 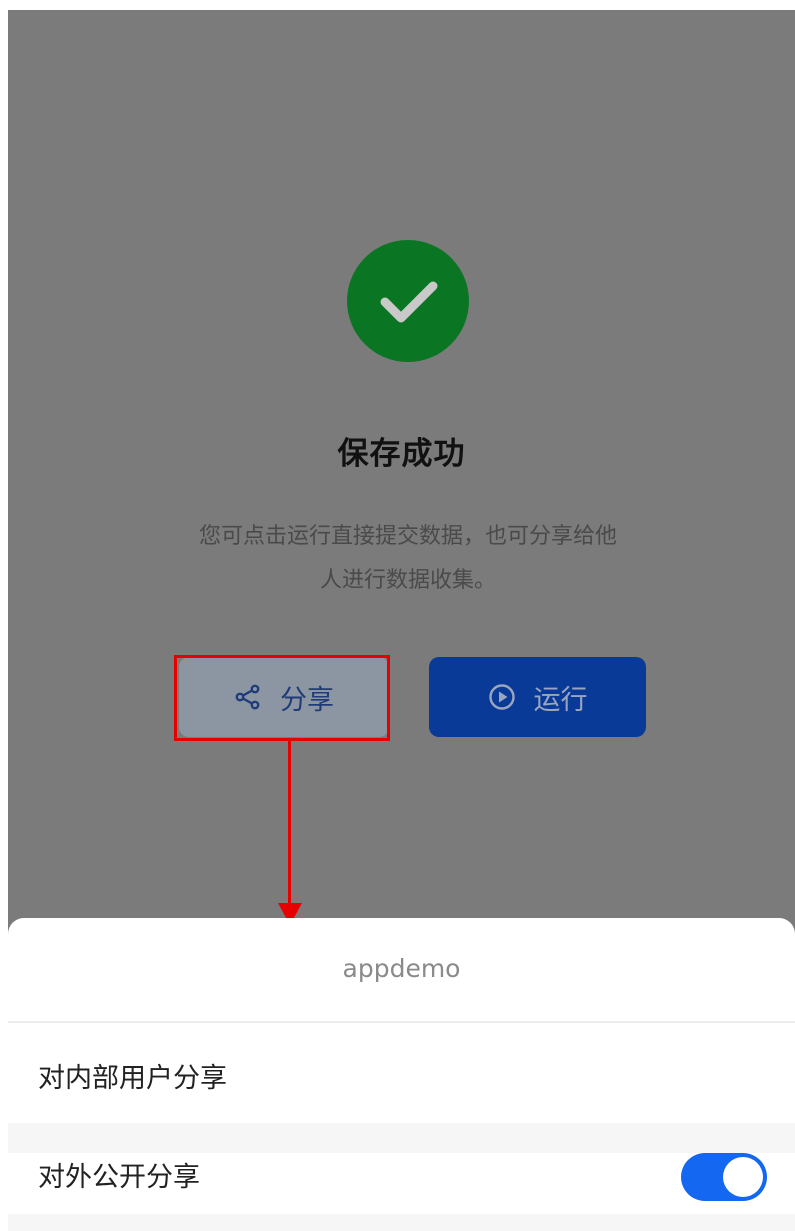 What do you see at coordinates (401, 968) in the screenshot?
I see `sheet-title: appdemo` at bounding box center [401, 968].